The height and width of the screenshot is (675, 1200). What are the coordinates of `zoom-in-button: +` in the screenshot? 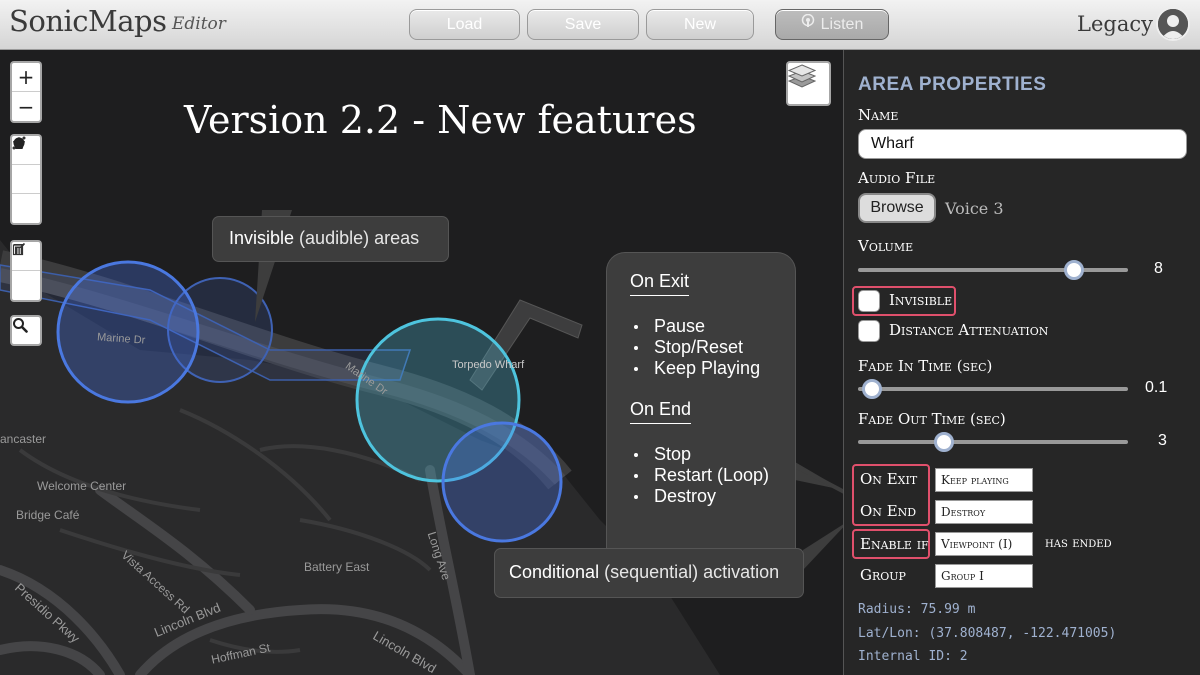 It's located at (26, 77).